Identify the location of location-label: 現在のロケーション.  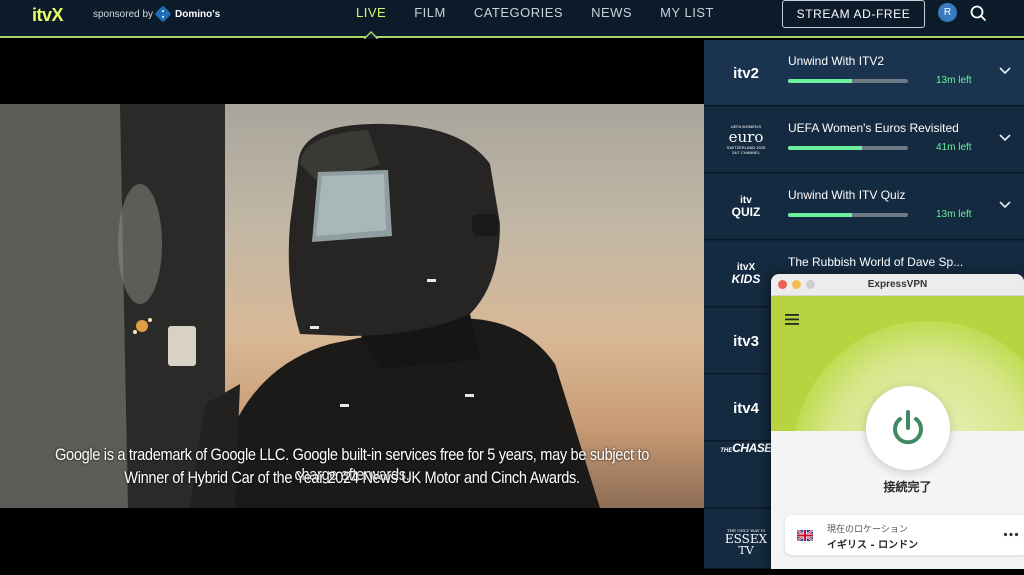
(867, 530).